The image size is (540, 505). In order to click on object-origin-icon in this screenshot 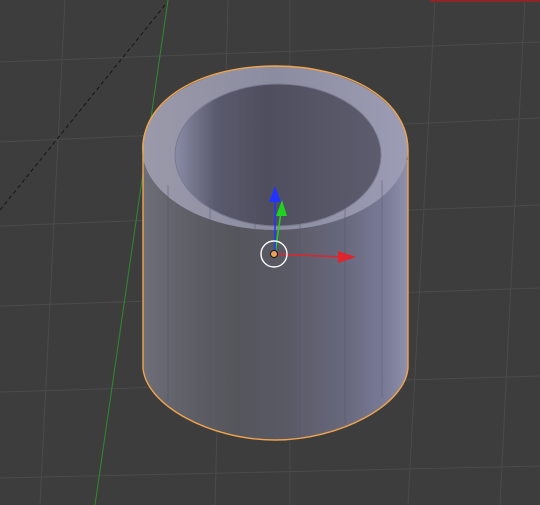, I will do `click(274, 254)`.